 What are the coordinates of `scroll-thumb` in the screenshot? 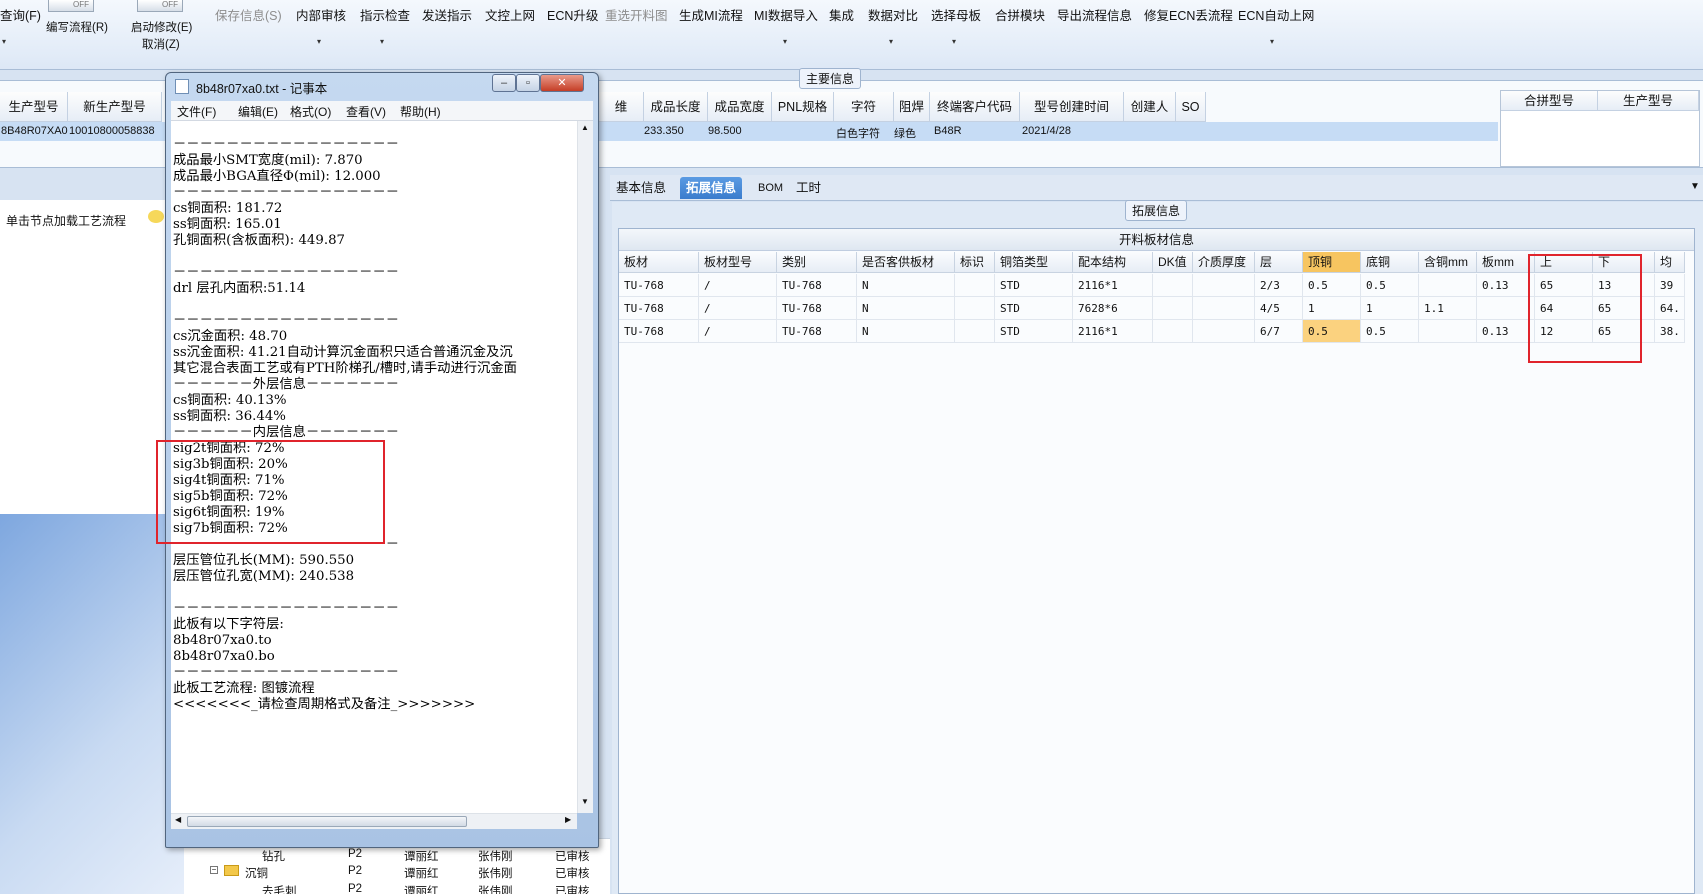 It's located at (327, 821).